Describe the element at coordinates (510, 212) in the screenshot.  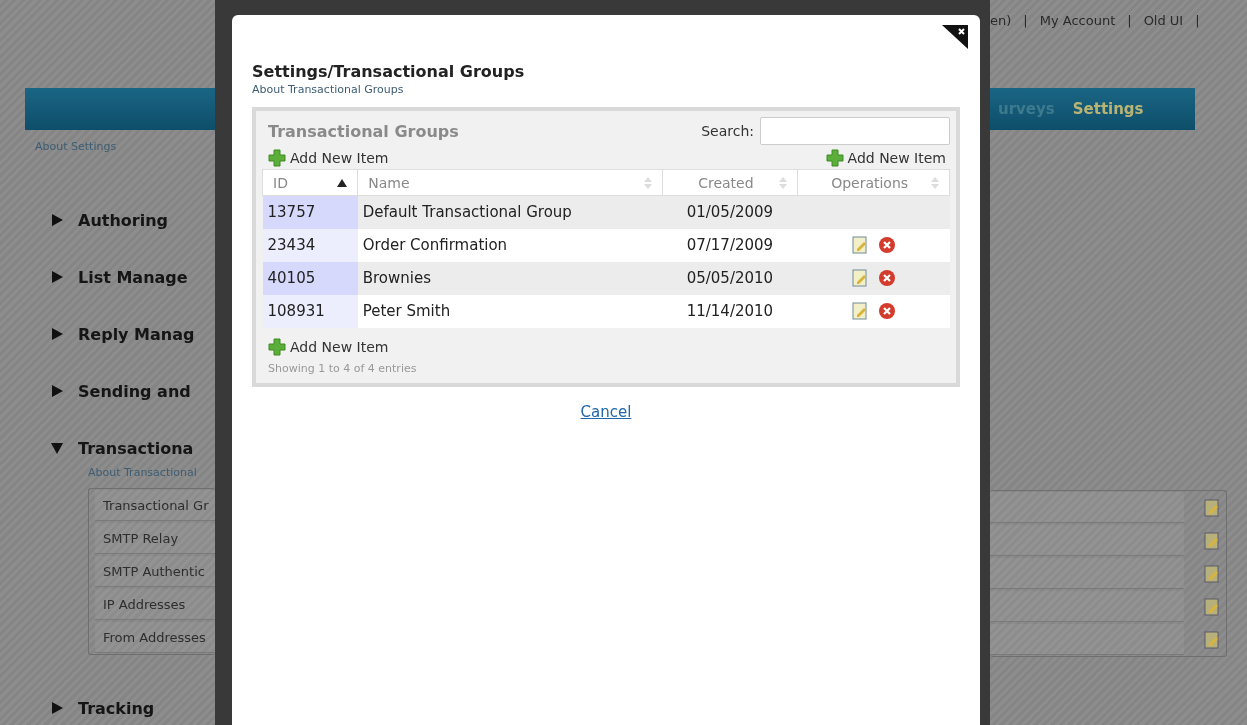
I see `name-cell: Default Transactional Group` at that location.